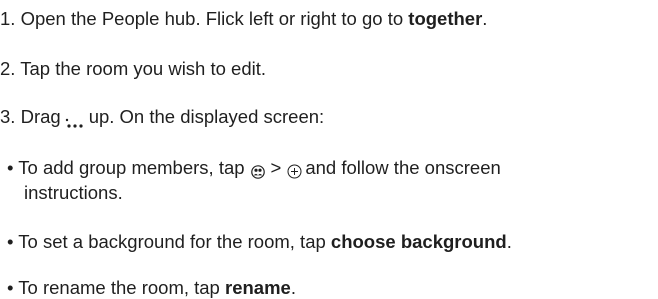  What do you see at coordinates (294, 170) in the screenshot?
I see `add-circle-icon` at bounding box center [294, 170].